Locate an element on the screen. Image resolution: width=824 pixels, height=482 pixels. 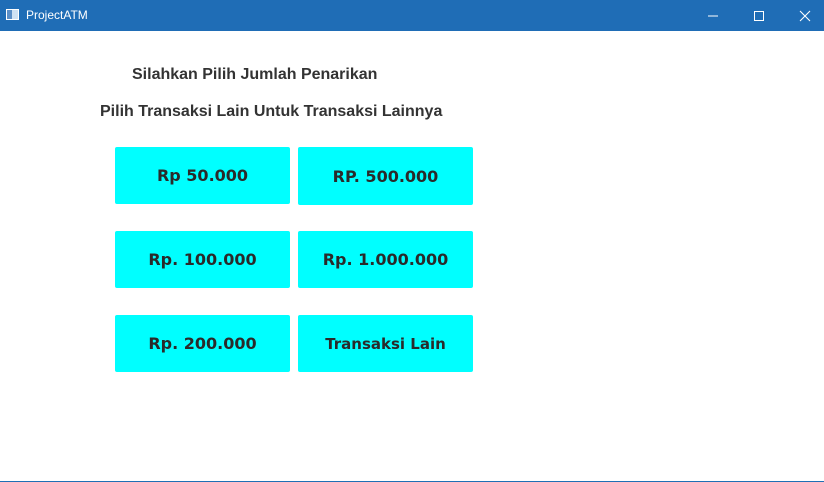
maximize-button is located at coordinates (759, 15).